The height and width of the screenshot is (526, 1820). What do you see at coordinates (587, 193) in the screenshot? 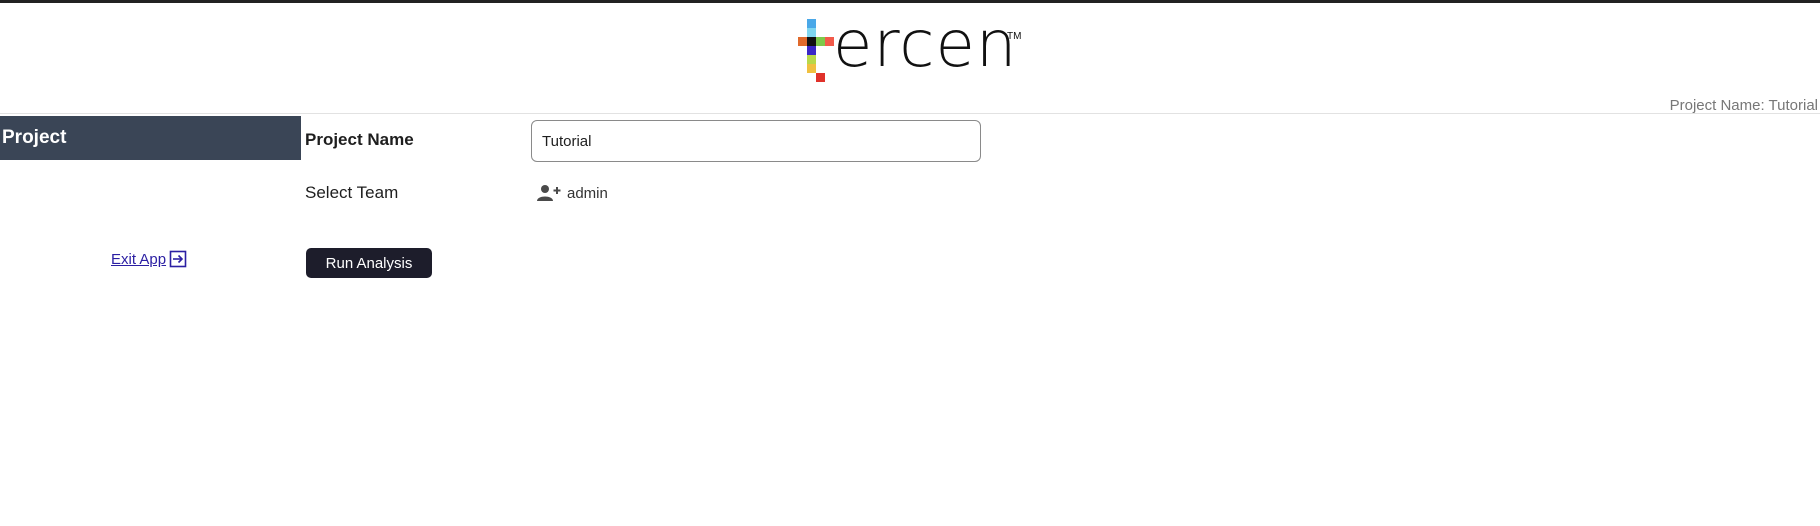
I see `team-name: admin` at bounding box center [587, 193].